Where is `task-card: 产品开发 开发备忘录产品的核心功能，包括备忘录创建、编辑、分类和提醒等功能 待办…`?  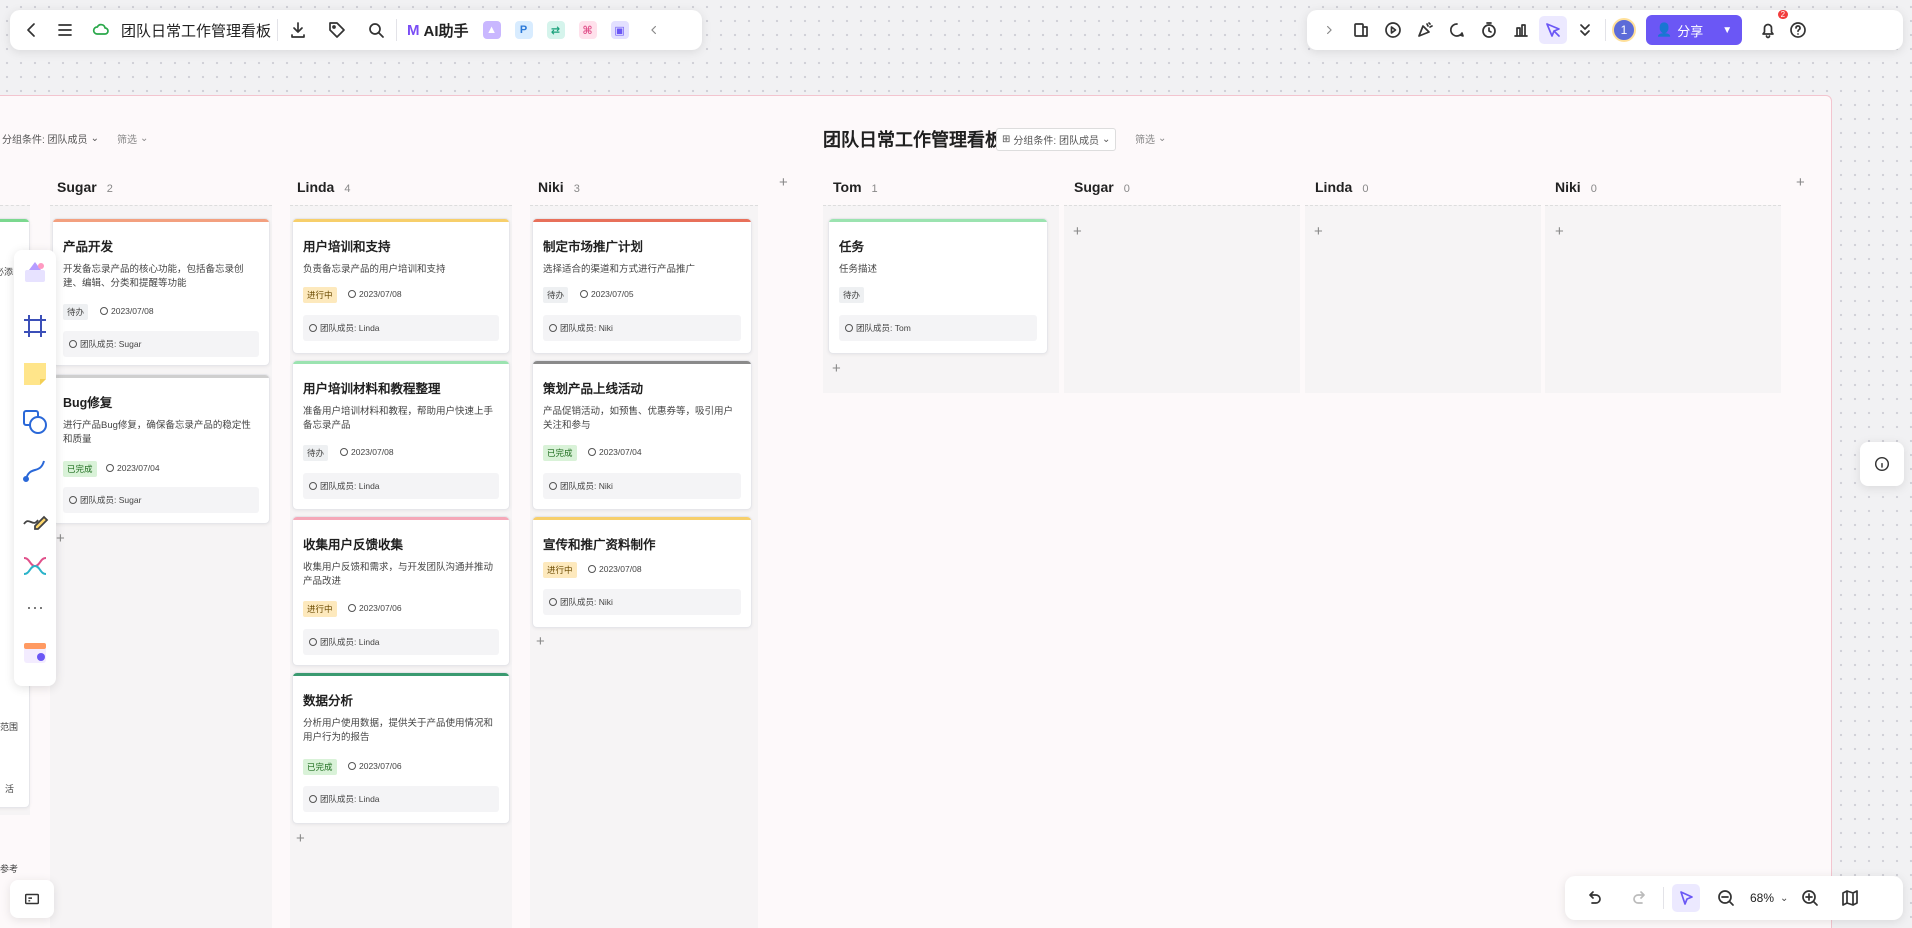
task-card: 产品开发 开发备忘录产品的核心功能，包括备忘录创建、编辑、分类和提醒等功能 待办… is located at coordinates (161, 292).